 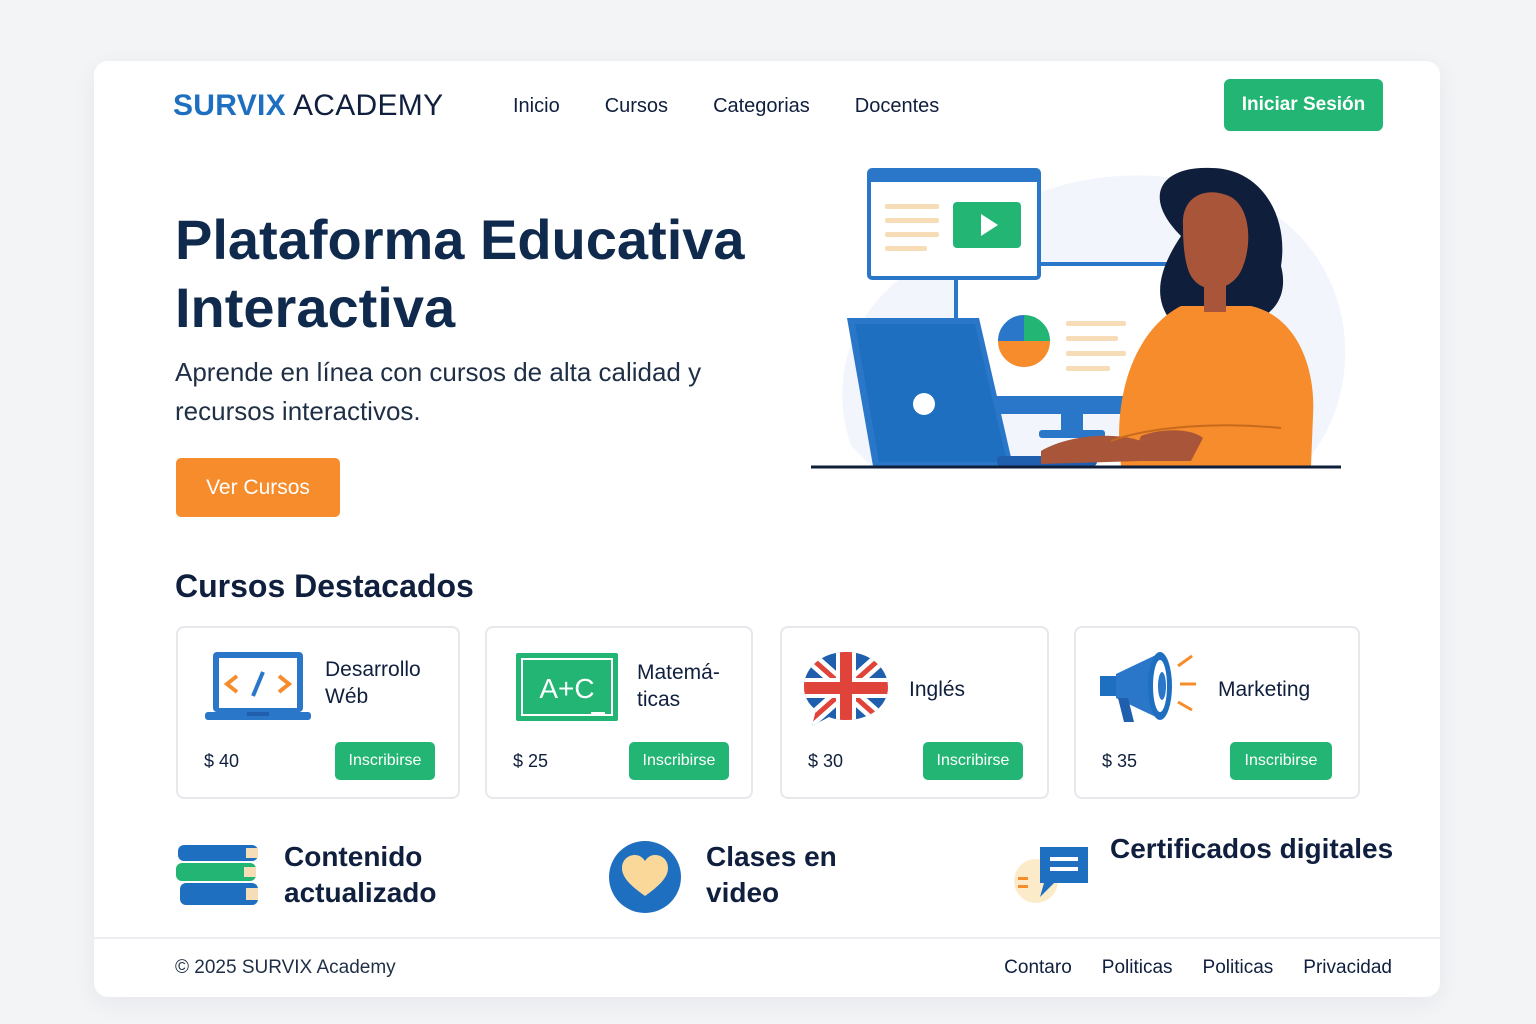 I want to click on footer-link-policies: Politicas, so click(x=1137, y=968).